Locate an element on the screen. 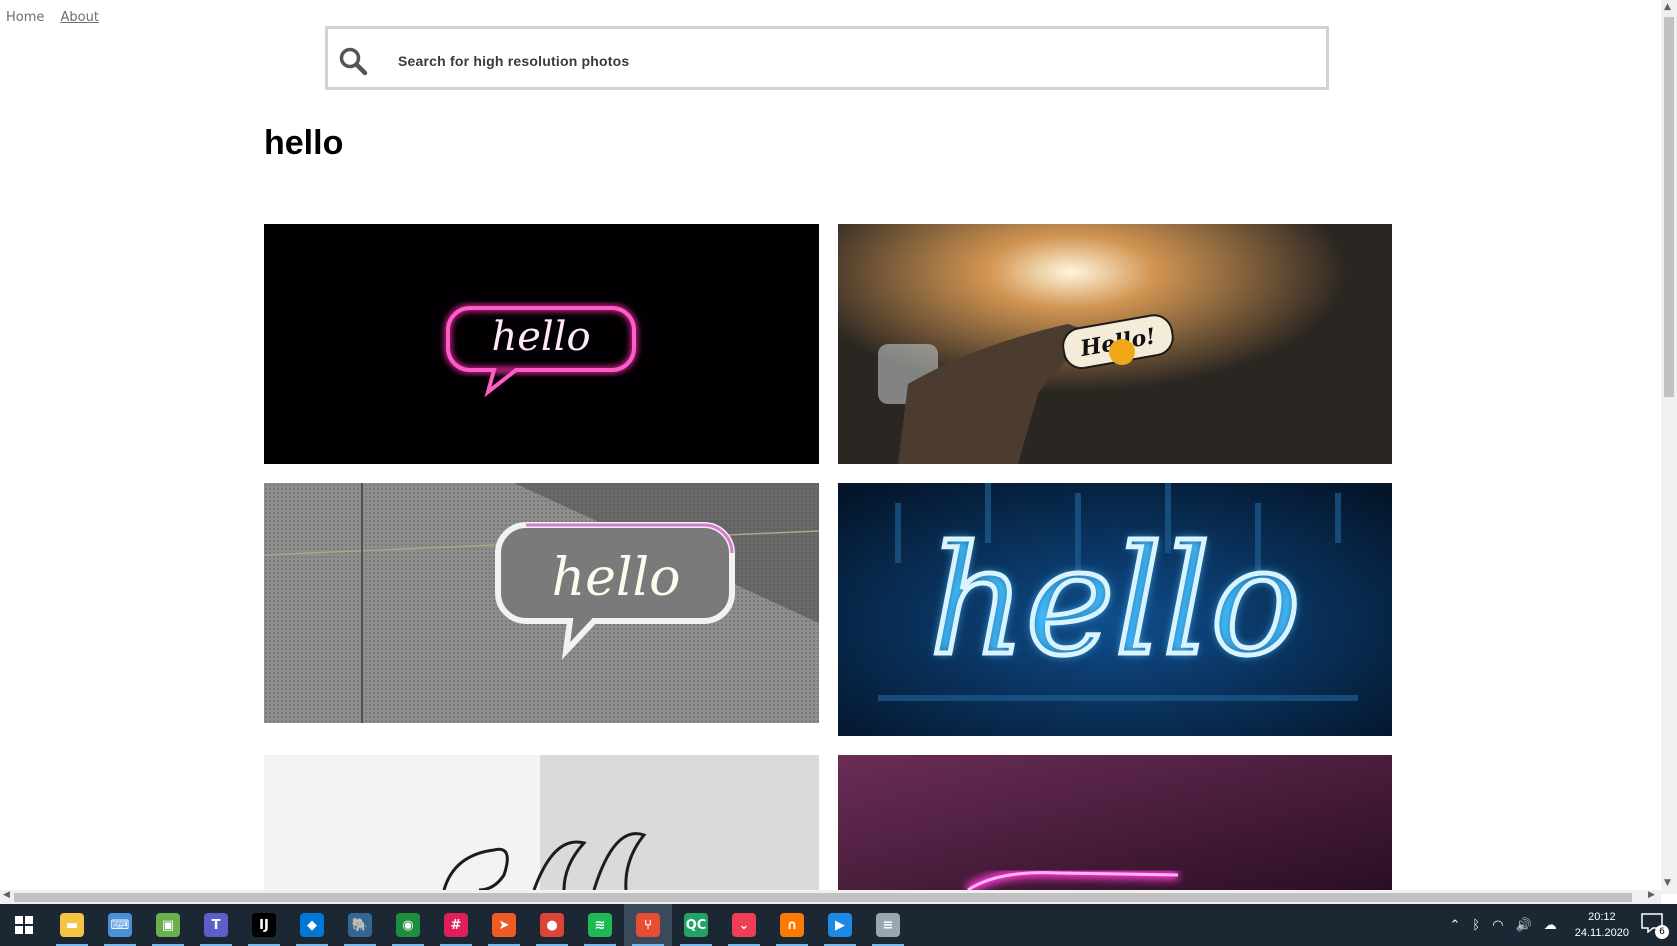  notepad-icon: ≡ is located at coordinates (888, 925).